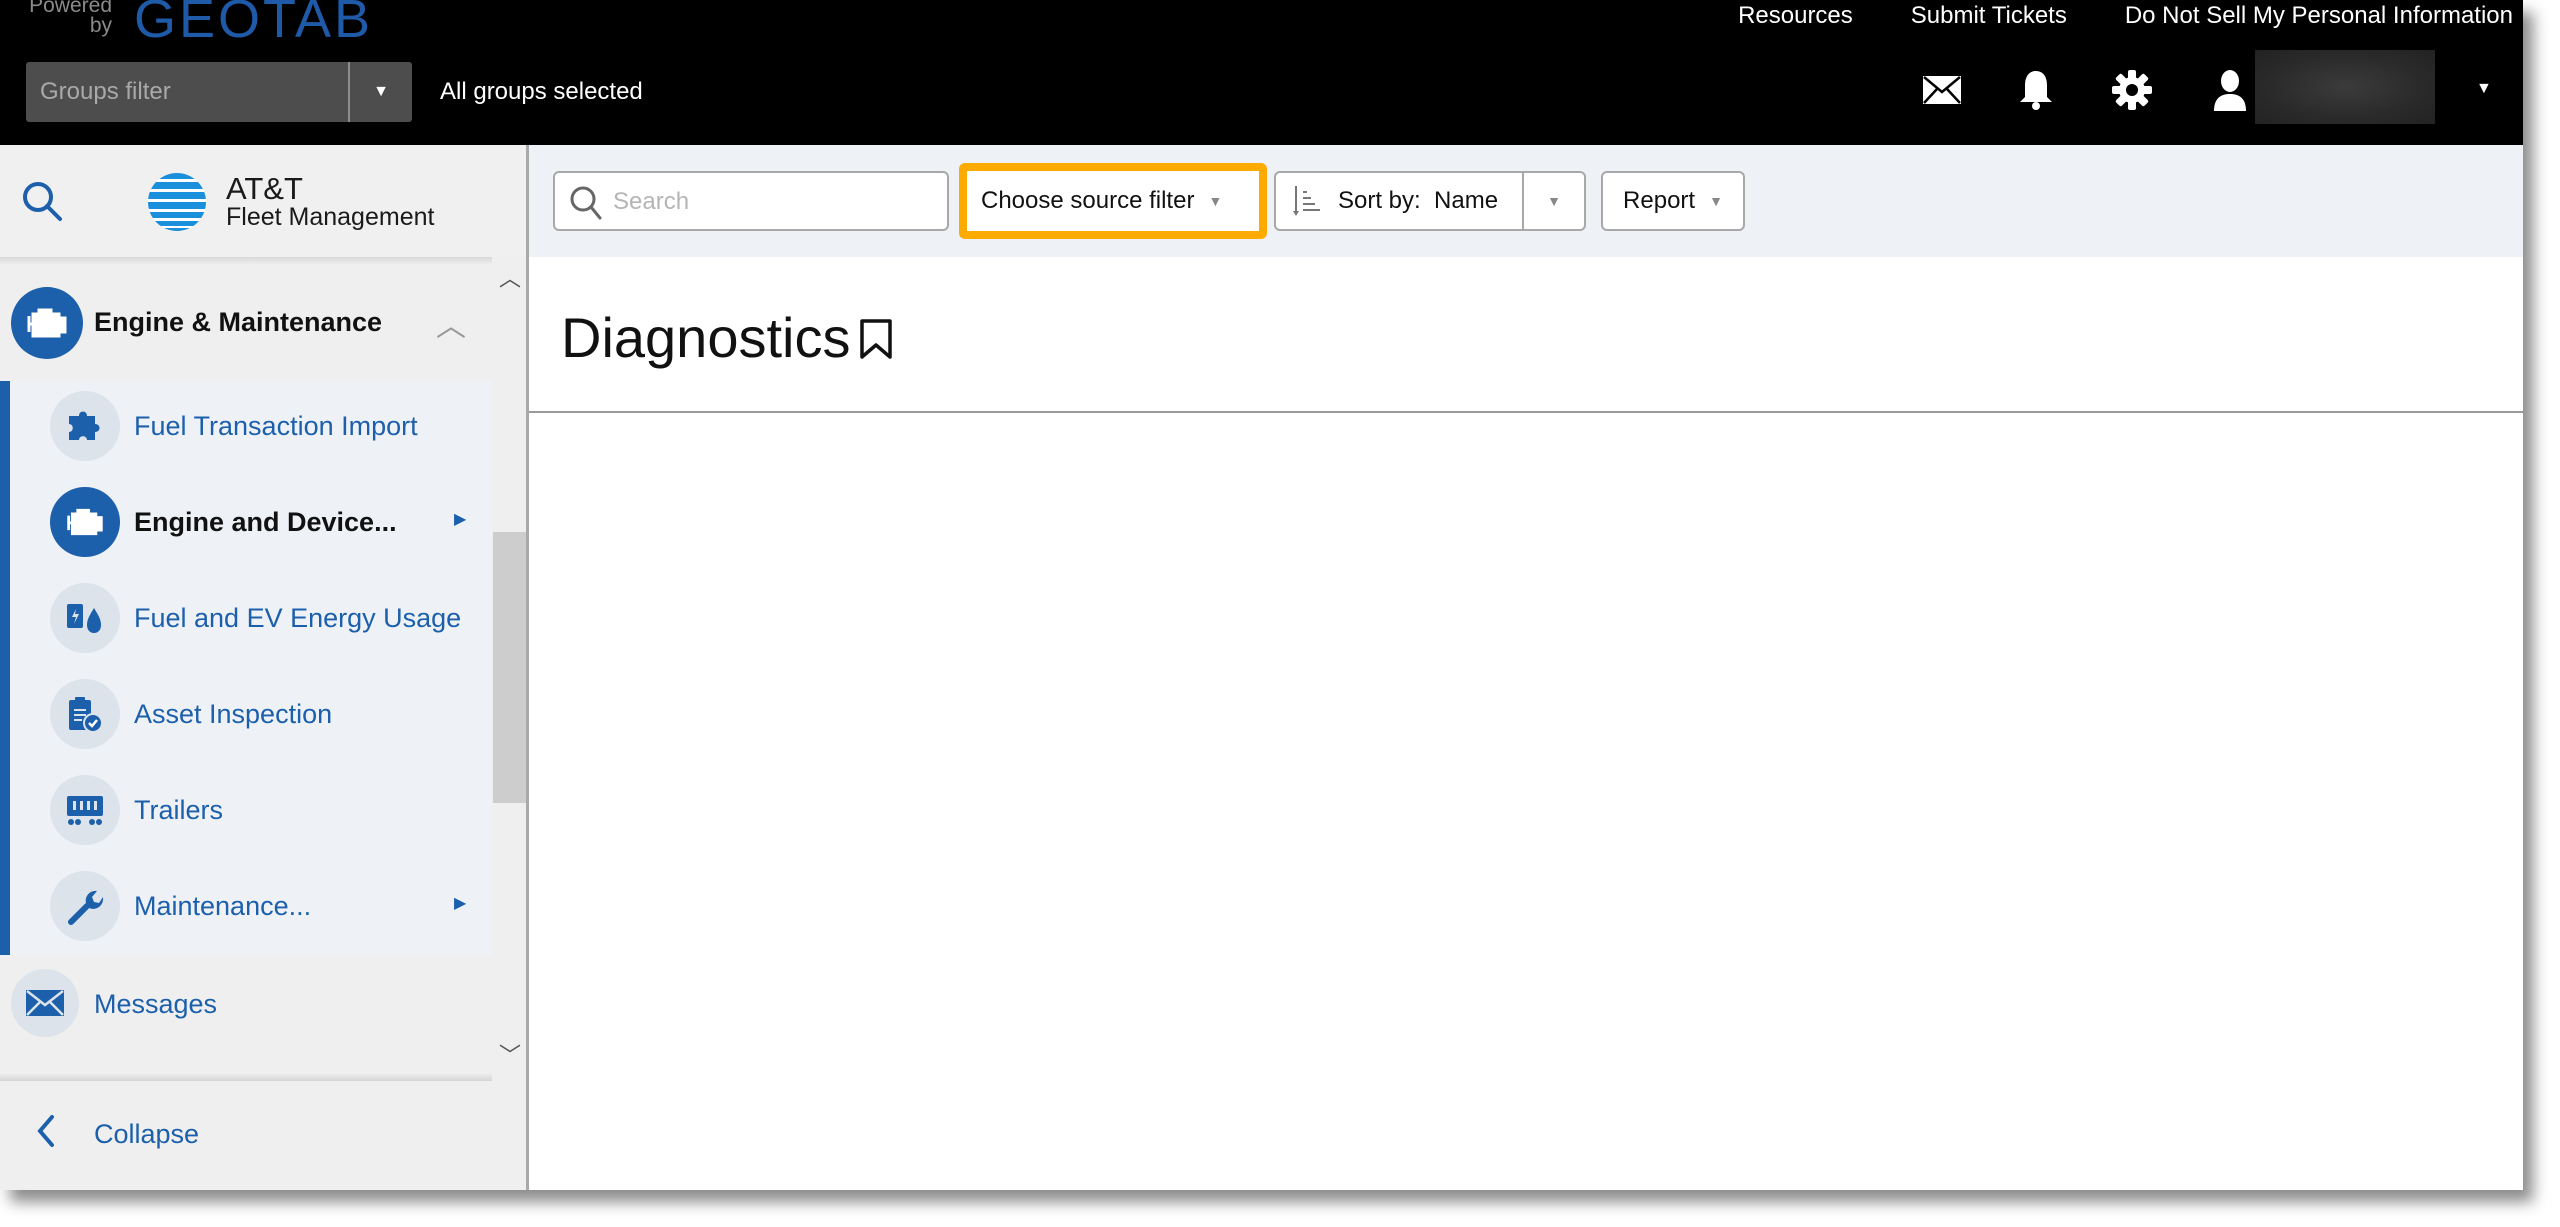 The height and width of the screenshot is (1227, 2560). I want to click on notifications-button, so click(2036, 90).